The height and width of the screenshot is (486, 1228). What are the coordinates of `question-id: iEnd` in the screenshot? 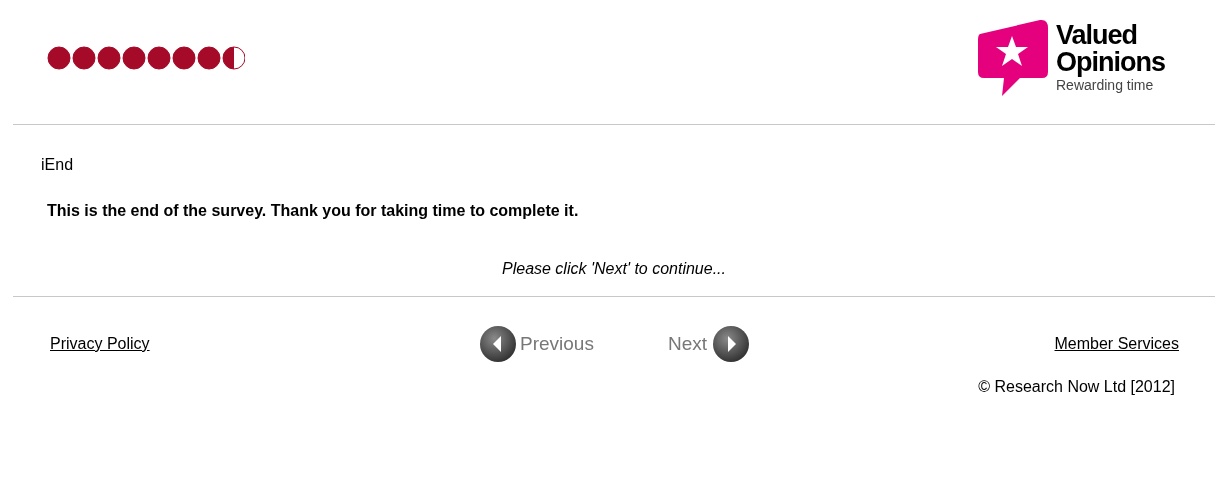 It's located at (58, 165).